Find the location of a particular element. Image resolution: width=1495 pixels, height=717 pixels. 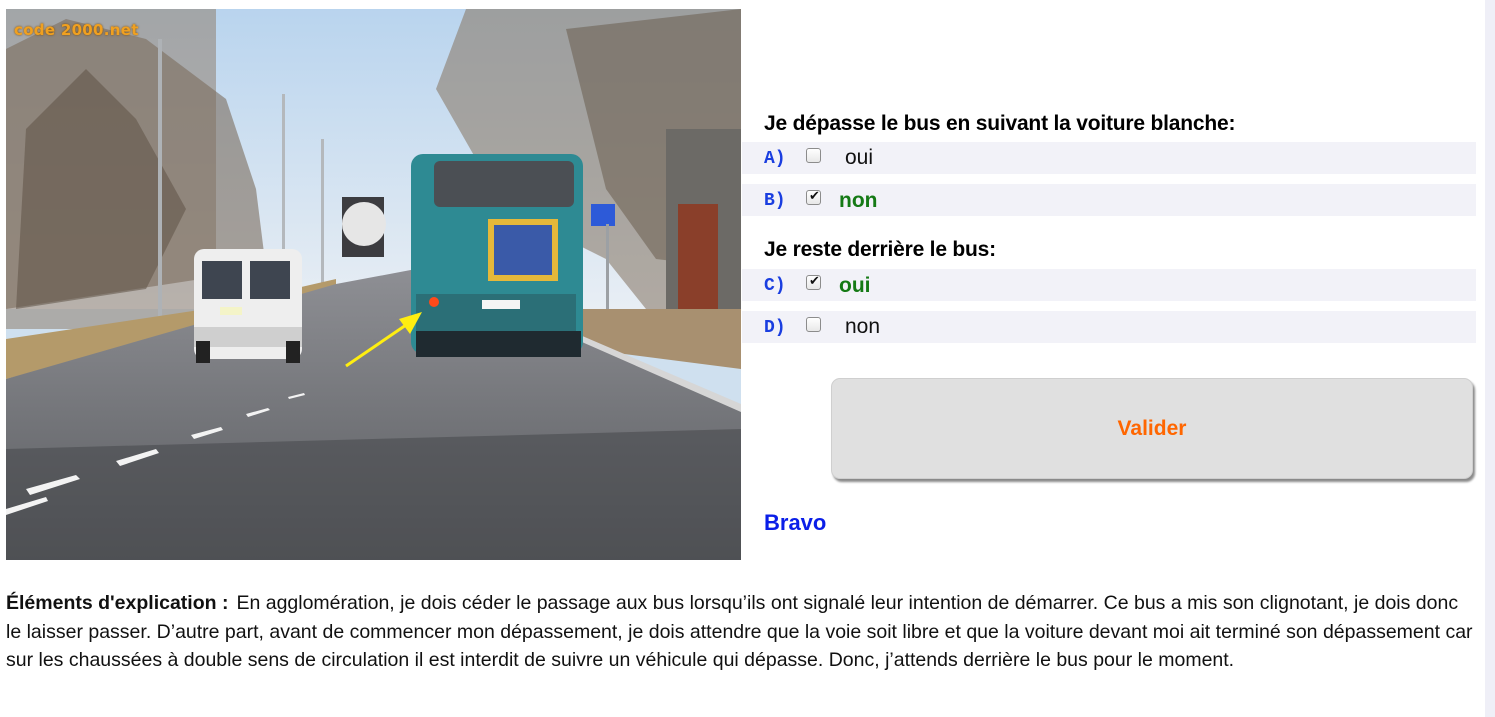

answer-letter-b: B) is located at coordinates (775, 201).